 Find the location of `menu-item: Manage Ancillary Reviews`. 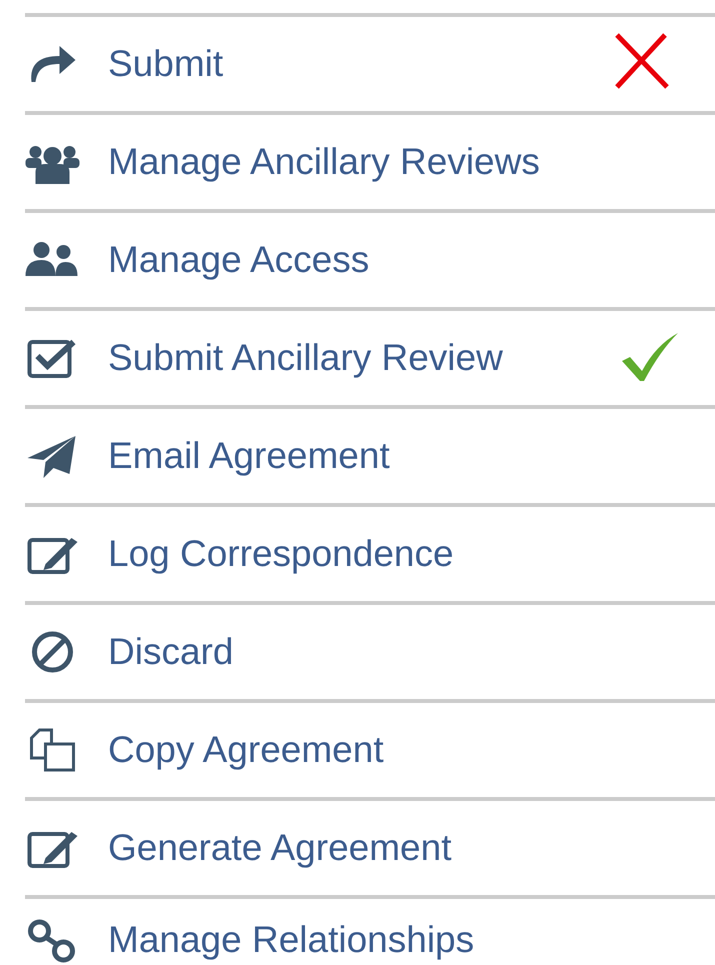

menu-item: Manage Ancillary Reviews is located at coordinates (324, 162).